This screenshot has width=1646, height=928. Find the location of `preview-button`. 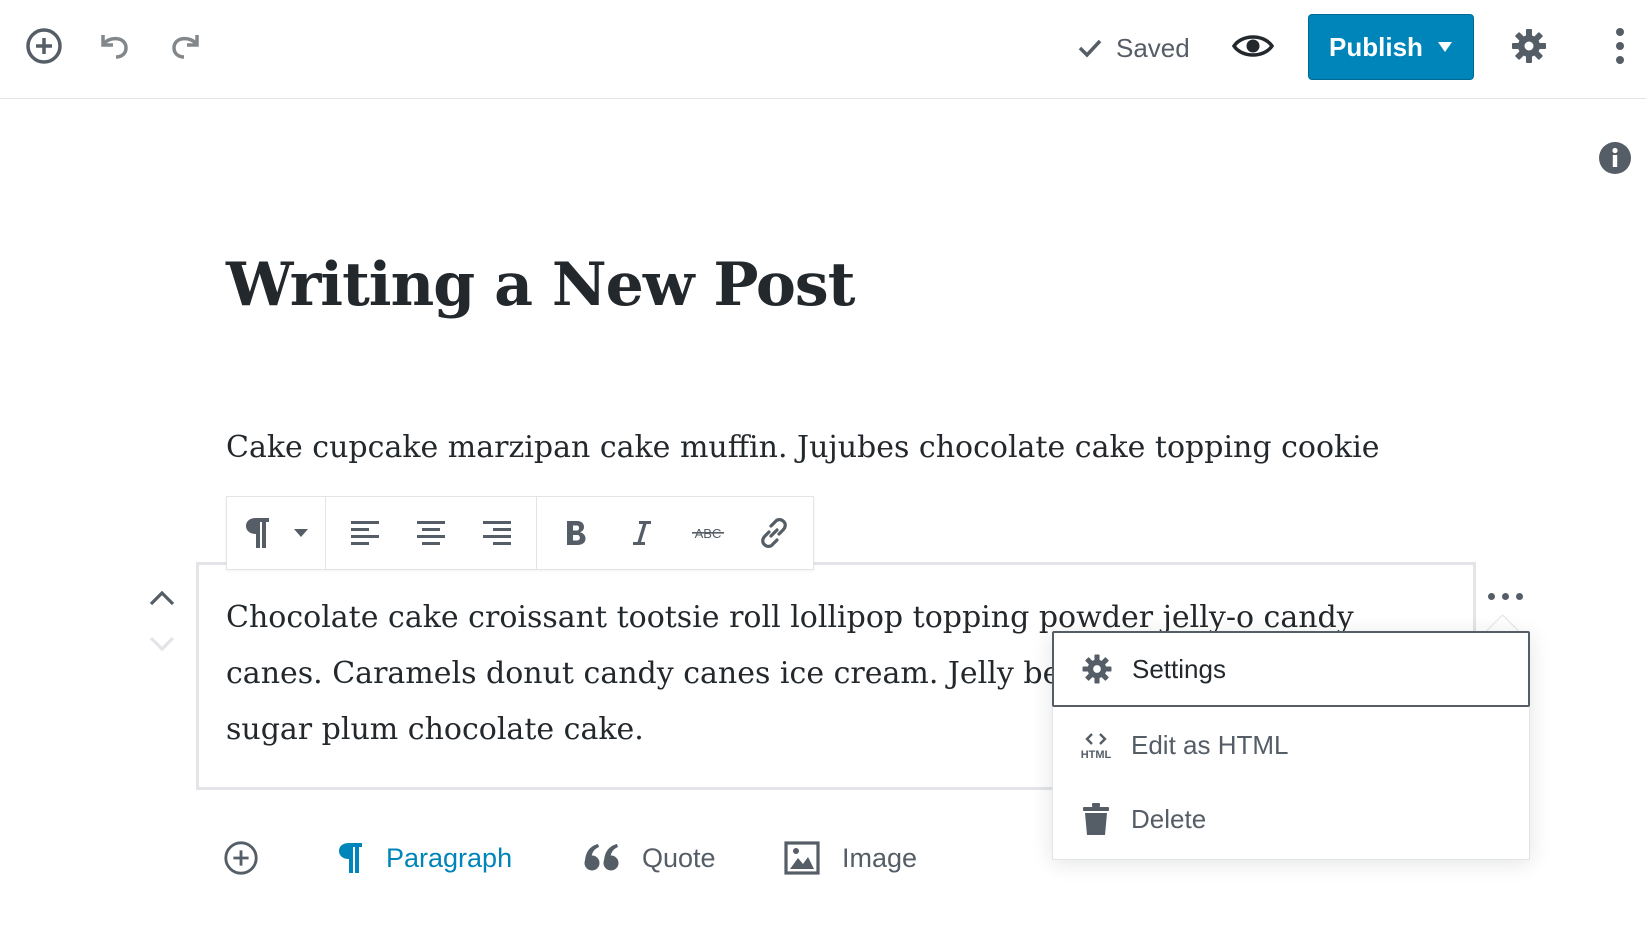

preview-button is located at coordinates (1253, 46).